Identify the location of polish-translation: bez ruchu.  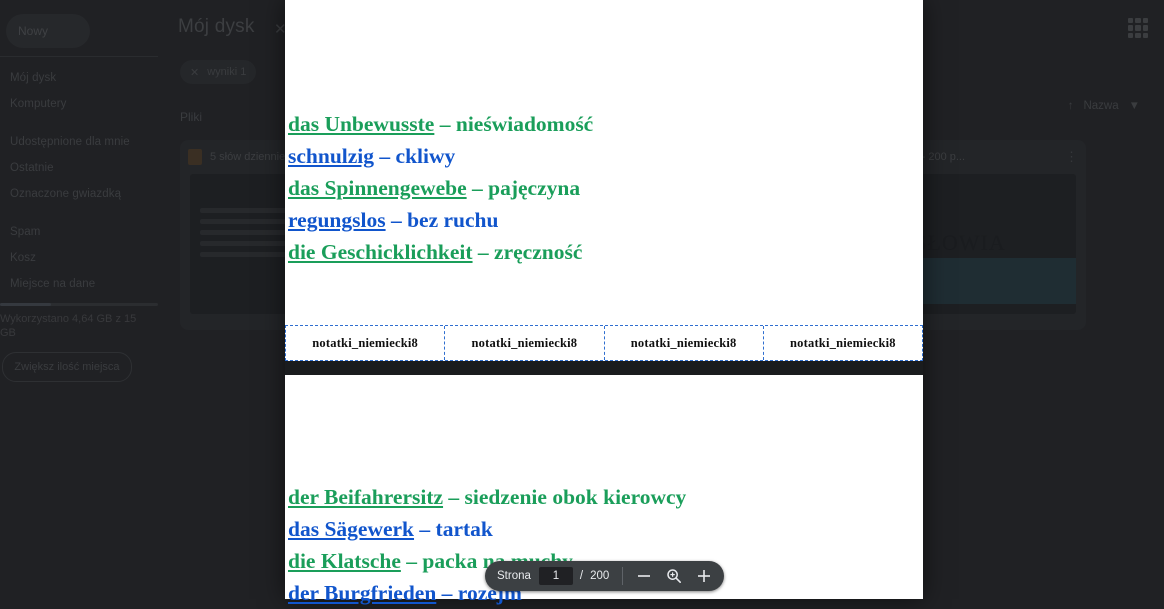
(453, 220).